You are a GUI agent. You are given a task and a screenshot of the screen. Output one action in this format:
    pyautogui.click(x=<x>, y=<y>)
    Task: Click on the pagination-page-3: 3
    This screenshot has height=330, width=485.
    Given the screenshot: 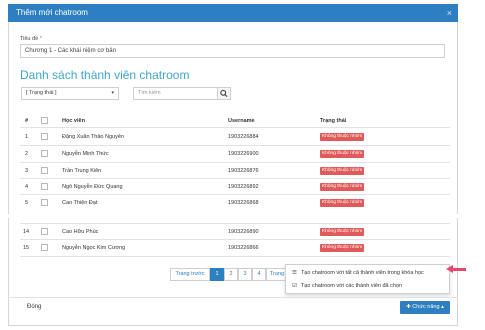 What is the action you would take?
    pyautogui.click(x=245, y=274)
    